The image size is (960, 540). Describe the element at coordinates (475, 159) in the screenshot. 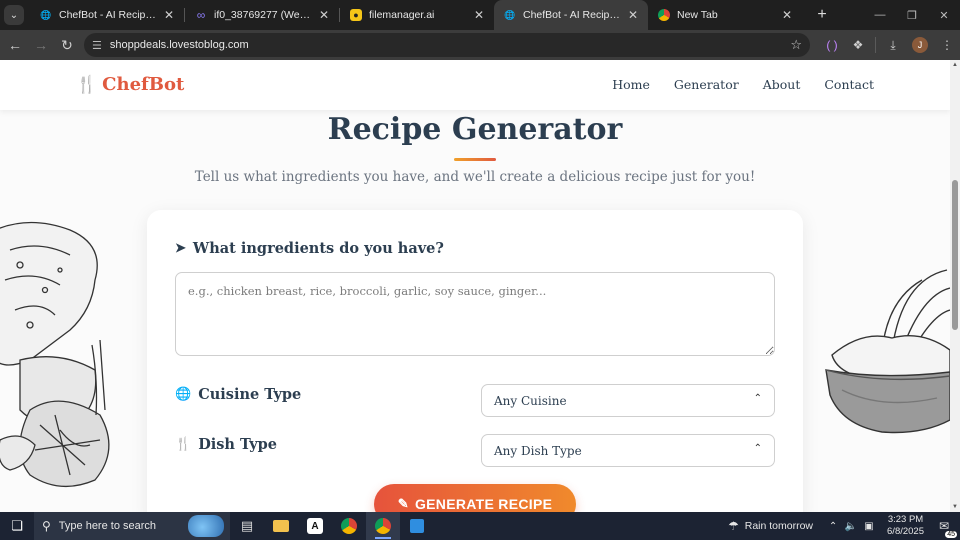

I see `title-underline` at that location.